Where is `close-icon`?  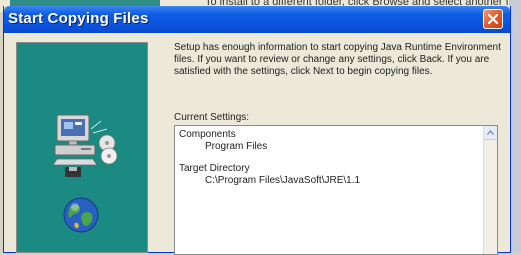
close-icon is located at coordinates (493, 19).